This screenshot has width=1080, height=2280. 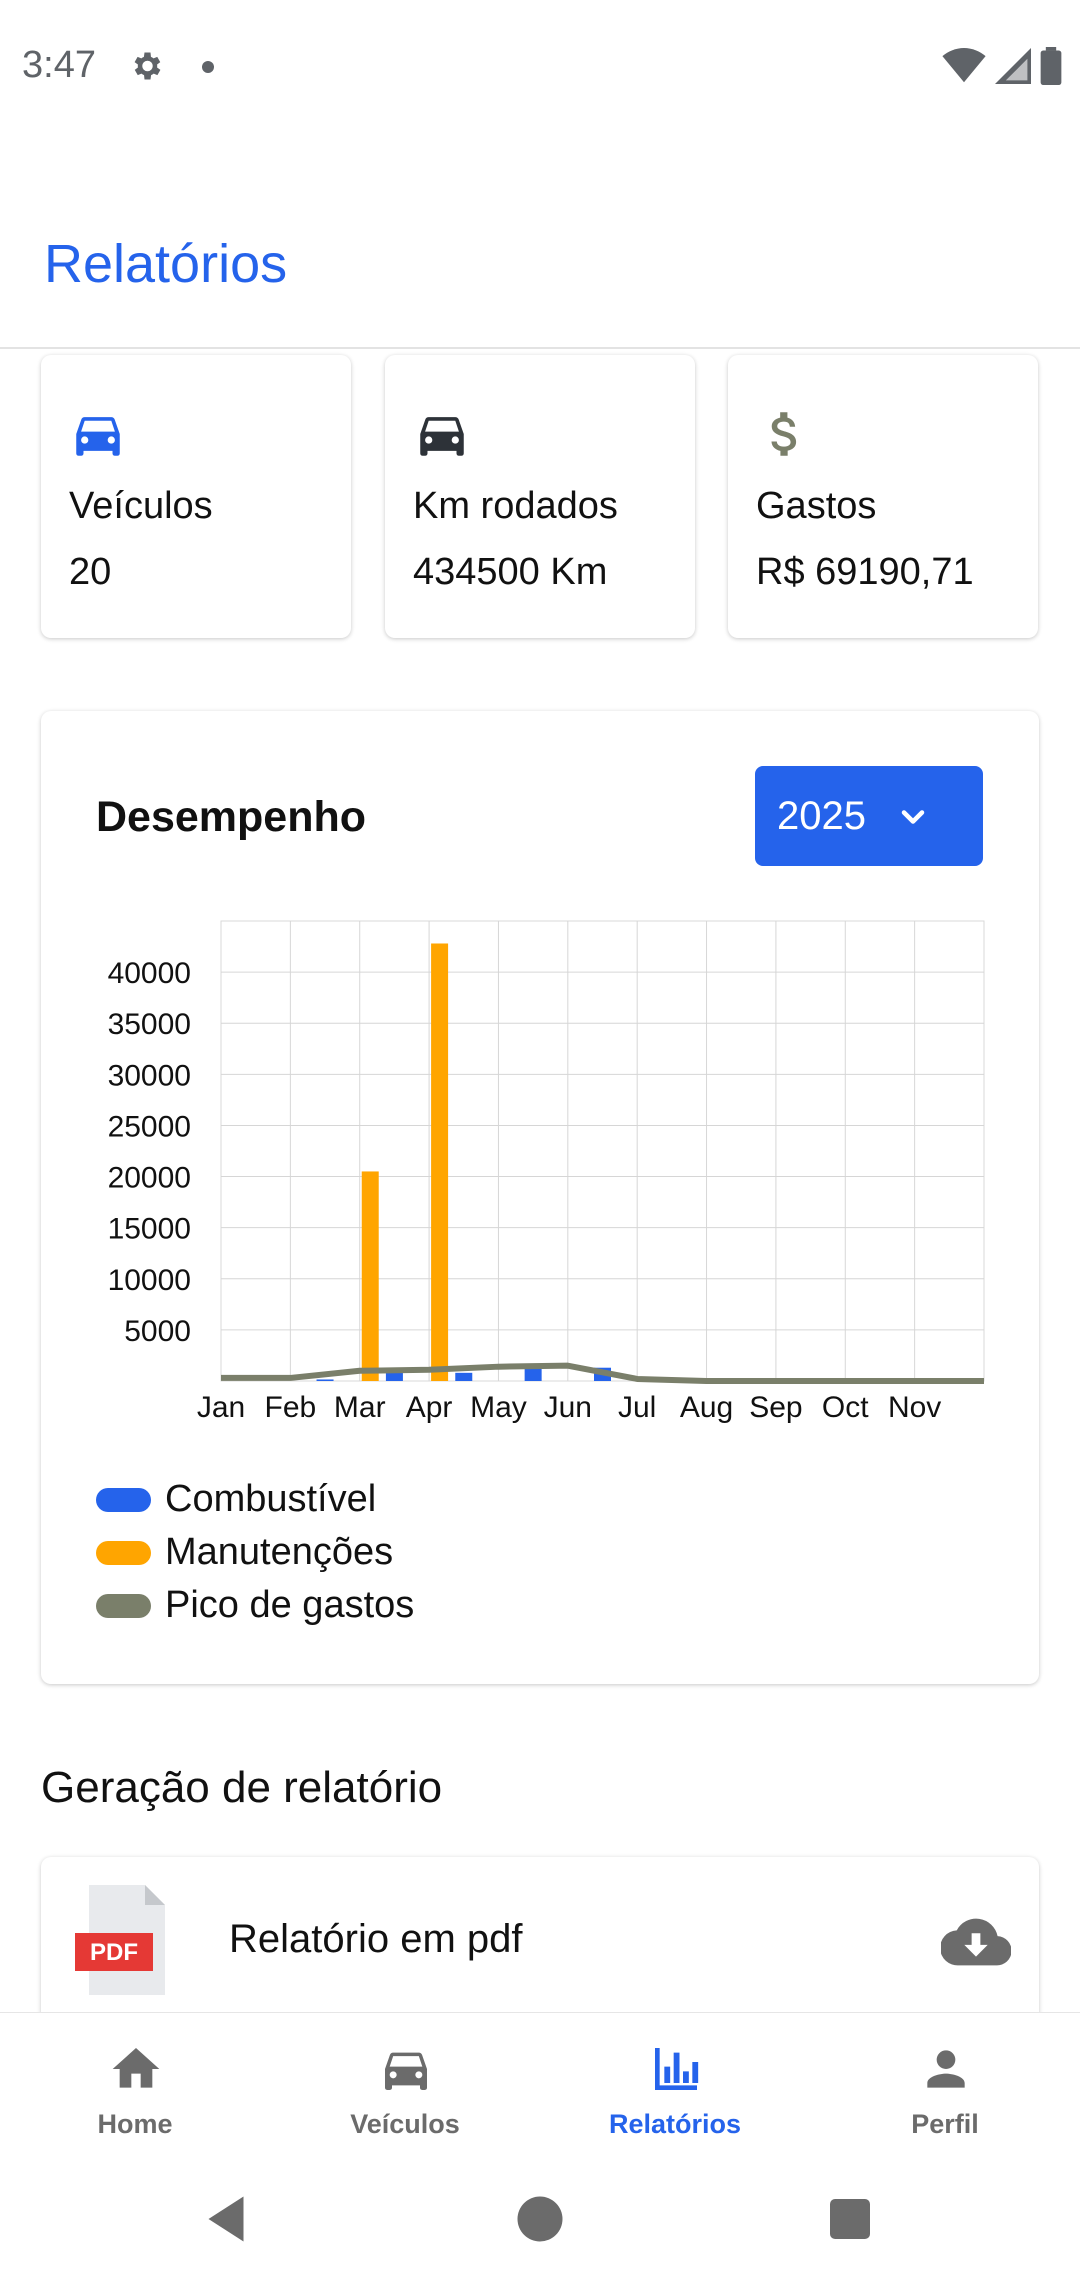 I want to click on plot-area, so click(x=602, y=1151).